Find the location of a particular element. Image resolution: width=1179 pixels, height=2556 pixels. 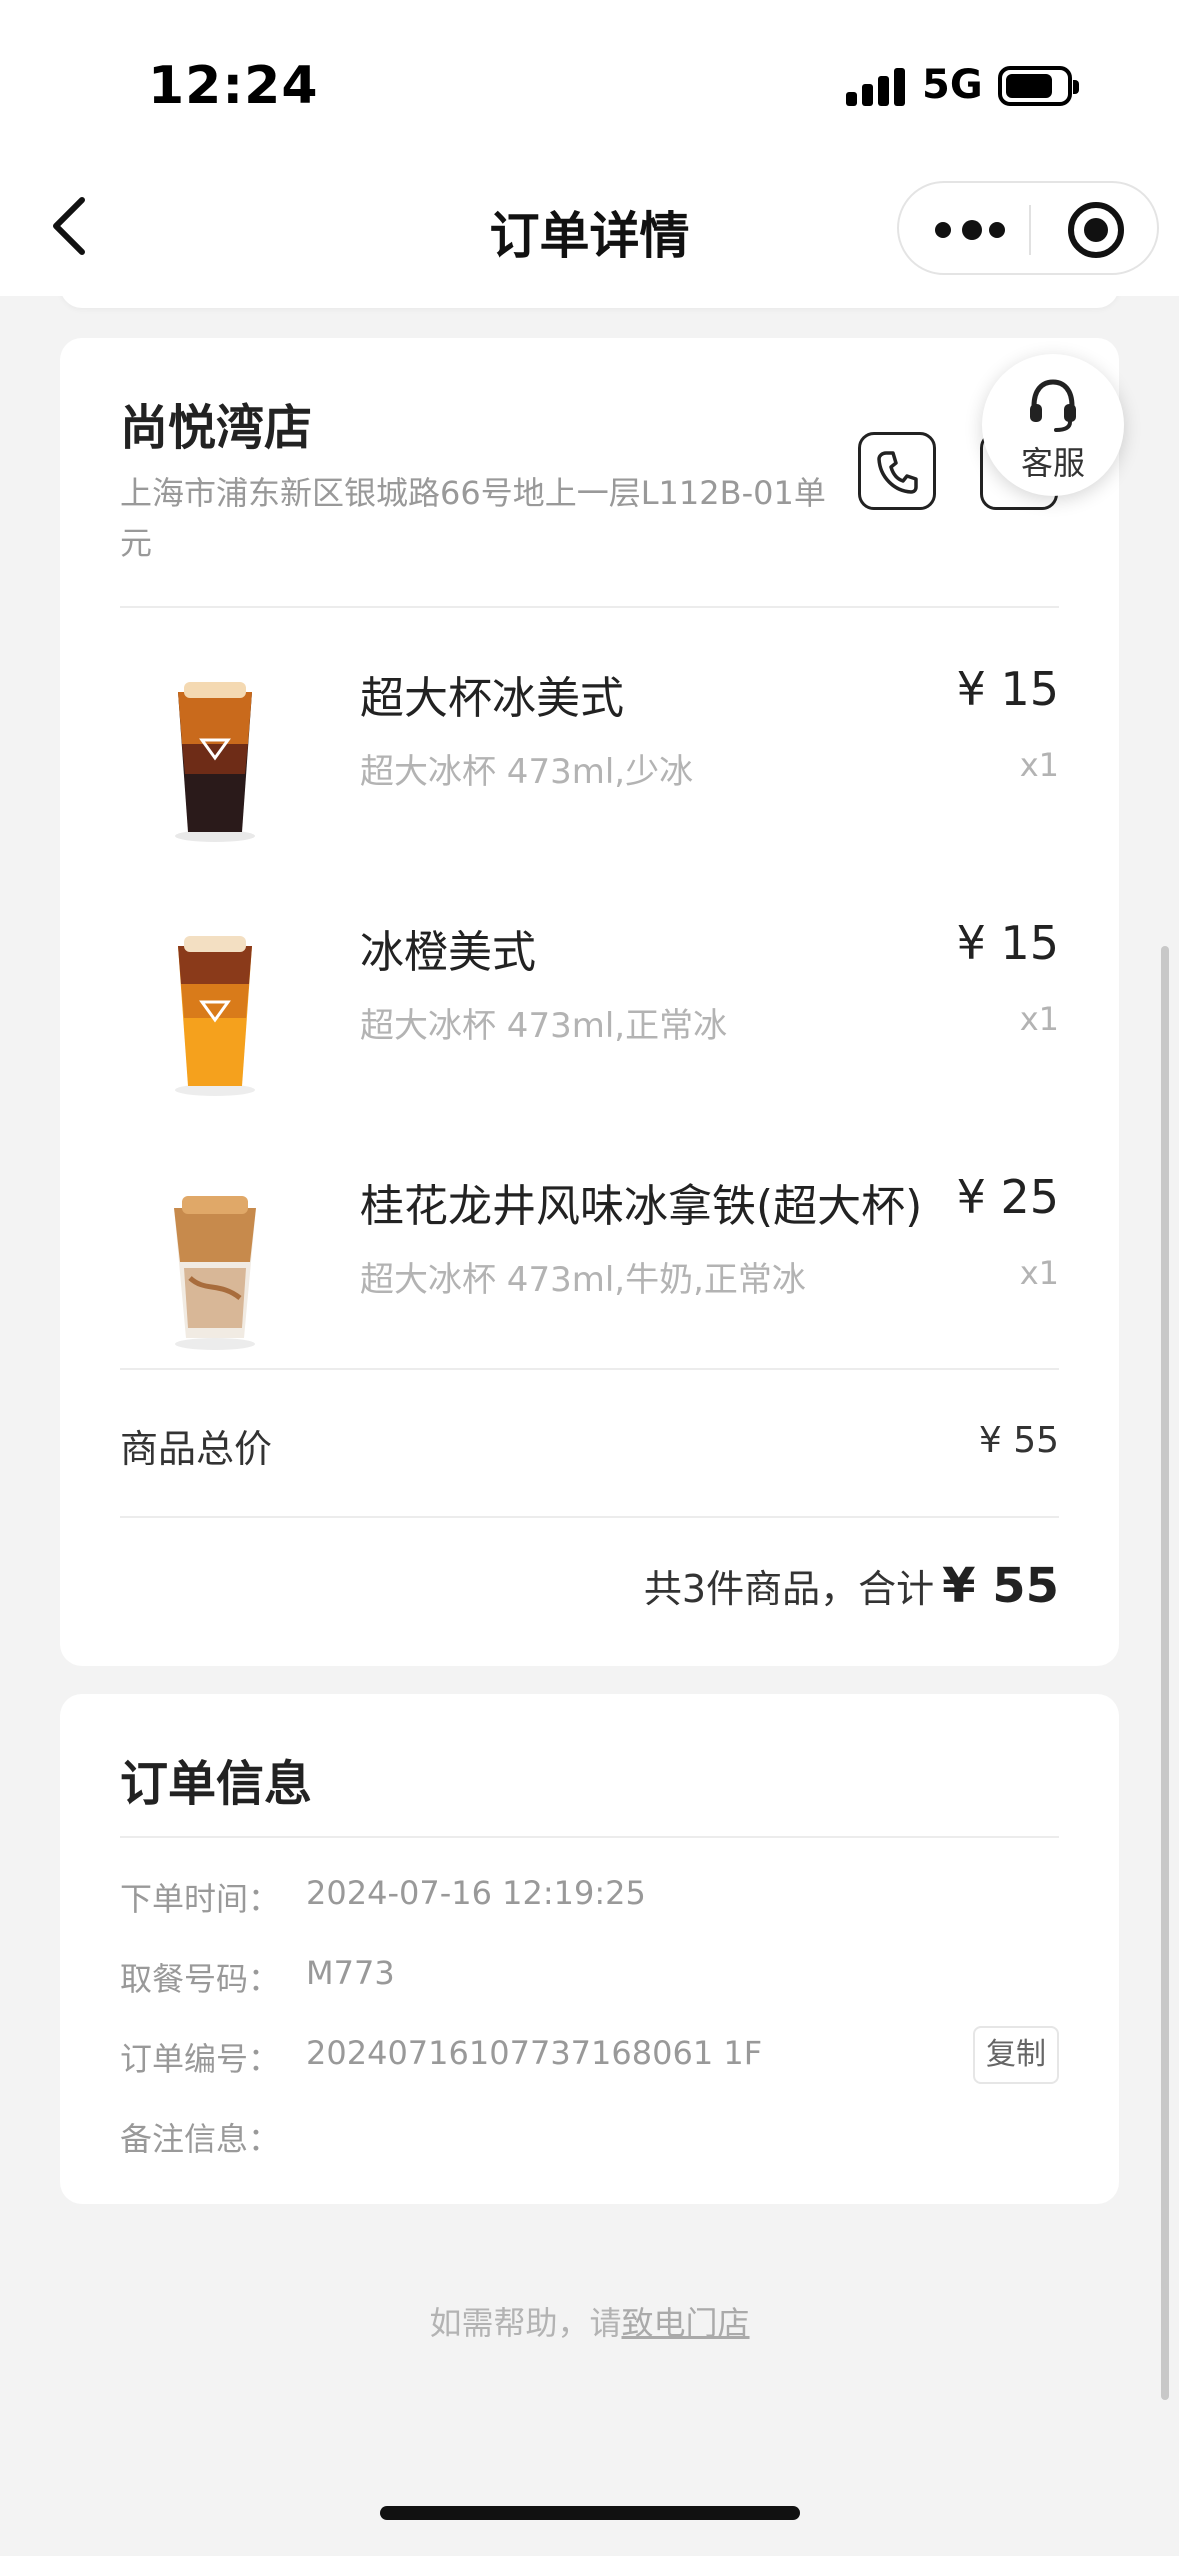

call-store-link: 致电门店 is located at coordinates (686, 2323).